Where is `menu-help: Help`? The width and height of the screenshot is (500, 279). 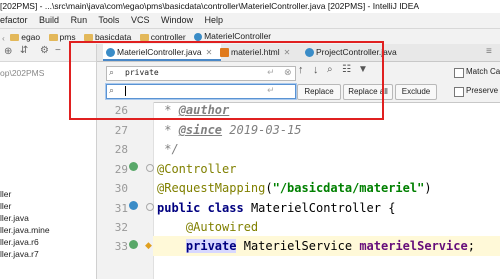 menu-help: Help is located at coordinates (214, 20).